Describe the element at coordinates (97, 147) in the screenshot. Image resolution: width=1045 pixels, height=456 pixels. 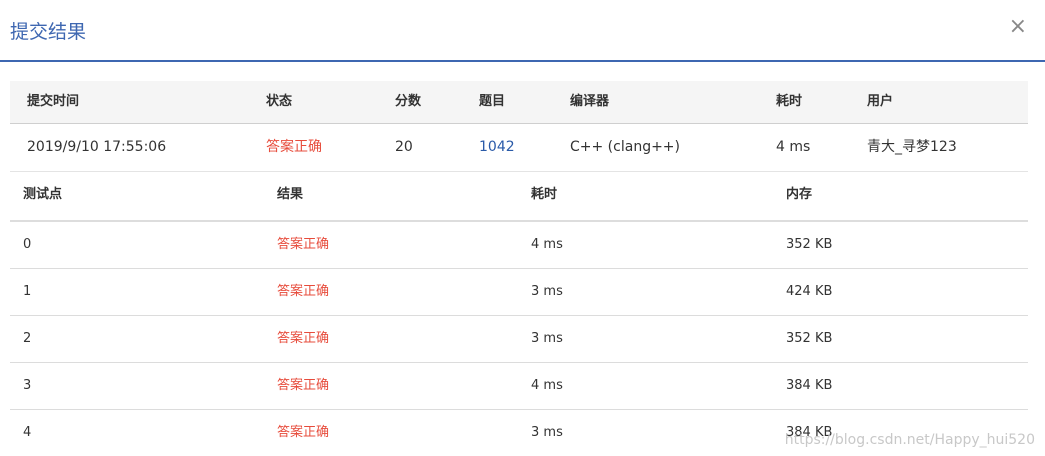
I see `submit-time: 2019/9/10 17:55:06` at that location.